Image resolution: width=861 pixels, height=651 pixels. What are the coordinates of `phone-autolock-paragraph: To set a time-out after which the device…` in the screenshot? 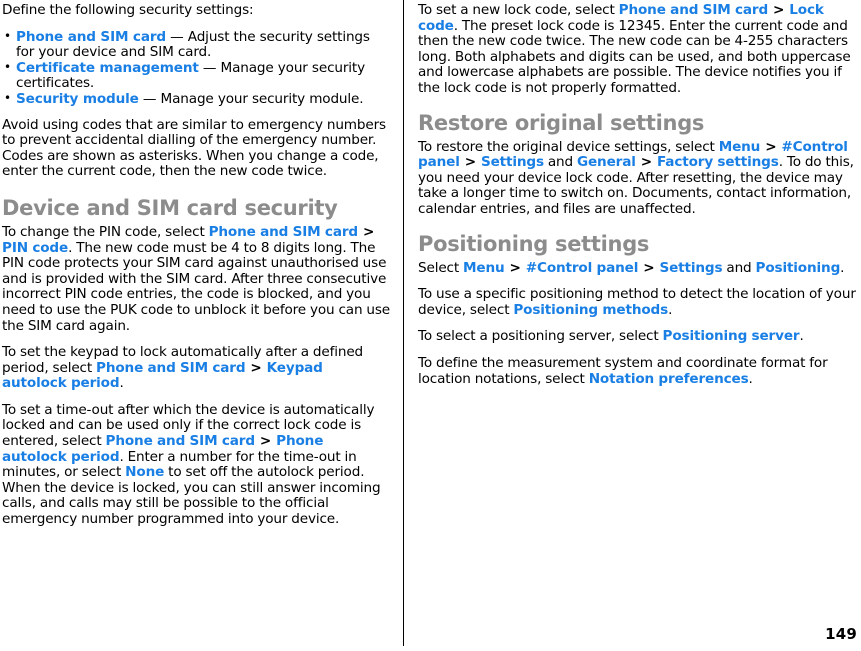 It's located at (196, 465).